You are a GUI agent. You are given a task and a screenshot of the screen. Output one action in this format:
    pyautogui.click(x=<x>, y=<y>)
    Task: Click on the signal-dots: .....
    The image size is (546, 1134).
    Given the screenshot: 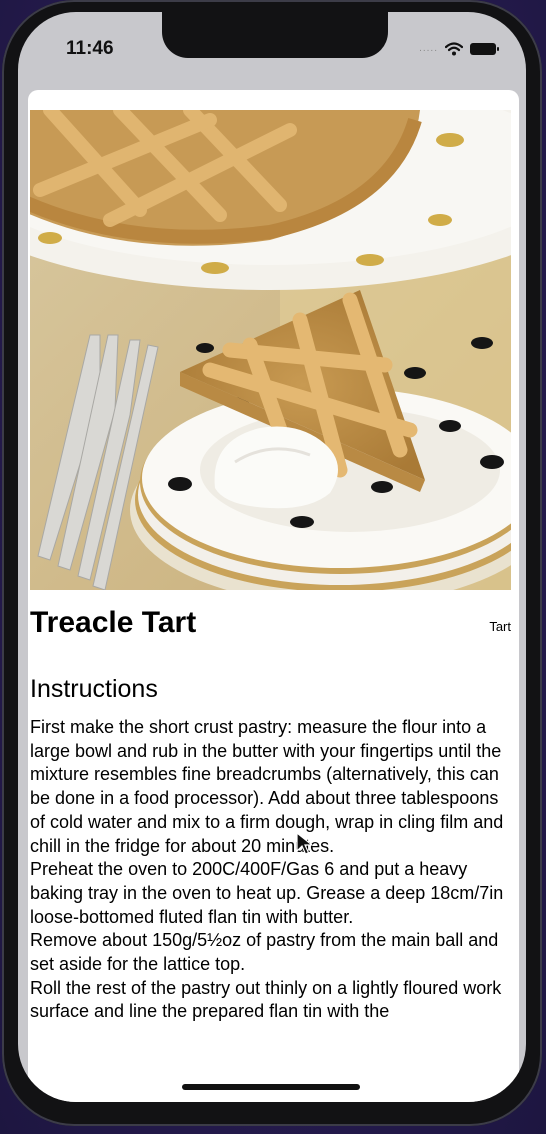 What is the action you would take?
    pyautogui.click(x=428, y=48)
    